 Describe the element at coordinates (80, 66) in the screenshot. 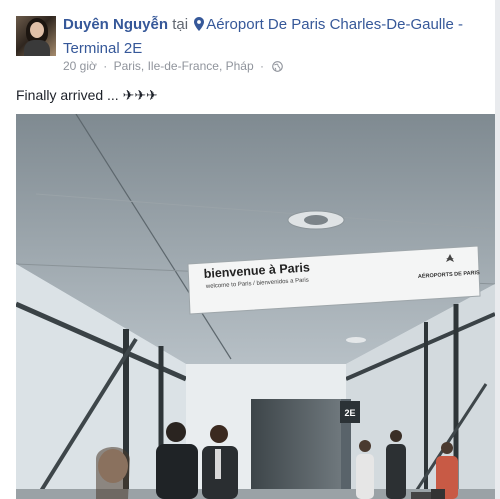

I see `post-time-link: 20 giờ` at that location.